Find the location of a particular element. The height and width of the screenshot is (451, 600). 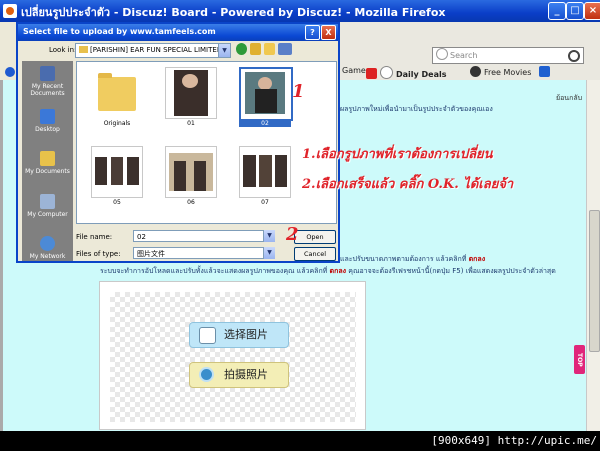

avatar-upload-panel is located at coordinates (232, 355).